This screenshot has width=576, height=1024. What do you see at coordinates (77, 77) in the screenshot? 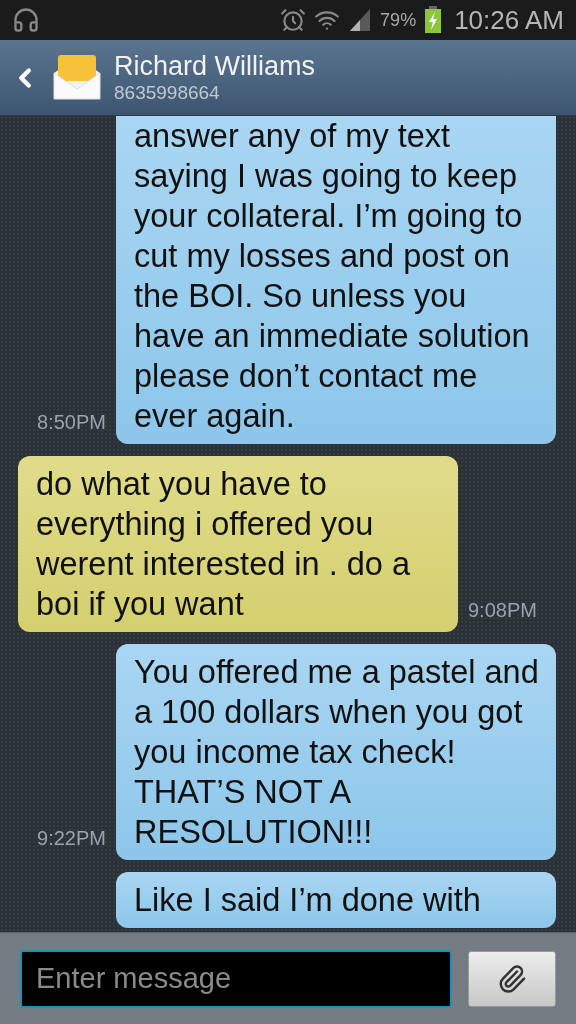
I see `envelope-icon` at bounding box center [77, 77].